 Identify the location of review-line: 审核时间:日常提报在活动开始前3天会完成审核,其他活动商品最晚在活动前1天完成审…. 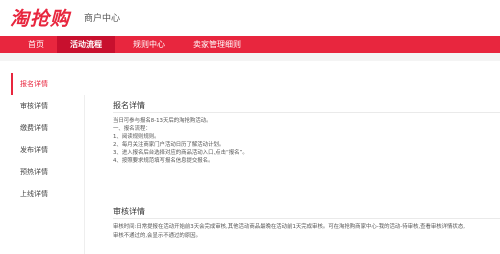
(289, 227).